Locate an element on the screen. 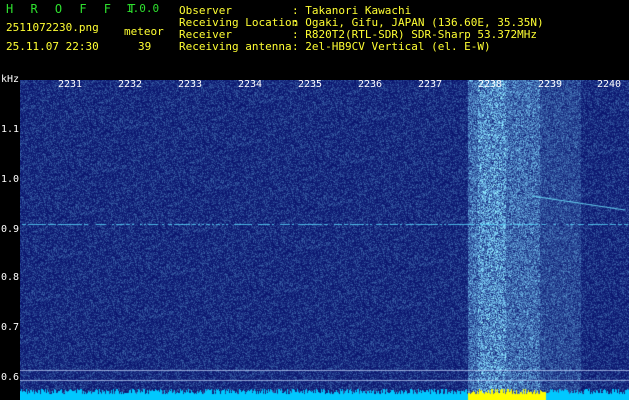 The image size is (629, 400). y-tick-label: 1.0 is located at coordinates (10, 179).